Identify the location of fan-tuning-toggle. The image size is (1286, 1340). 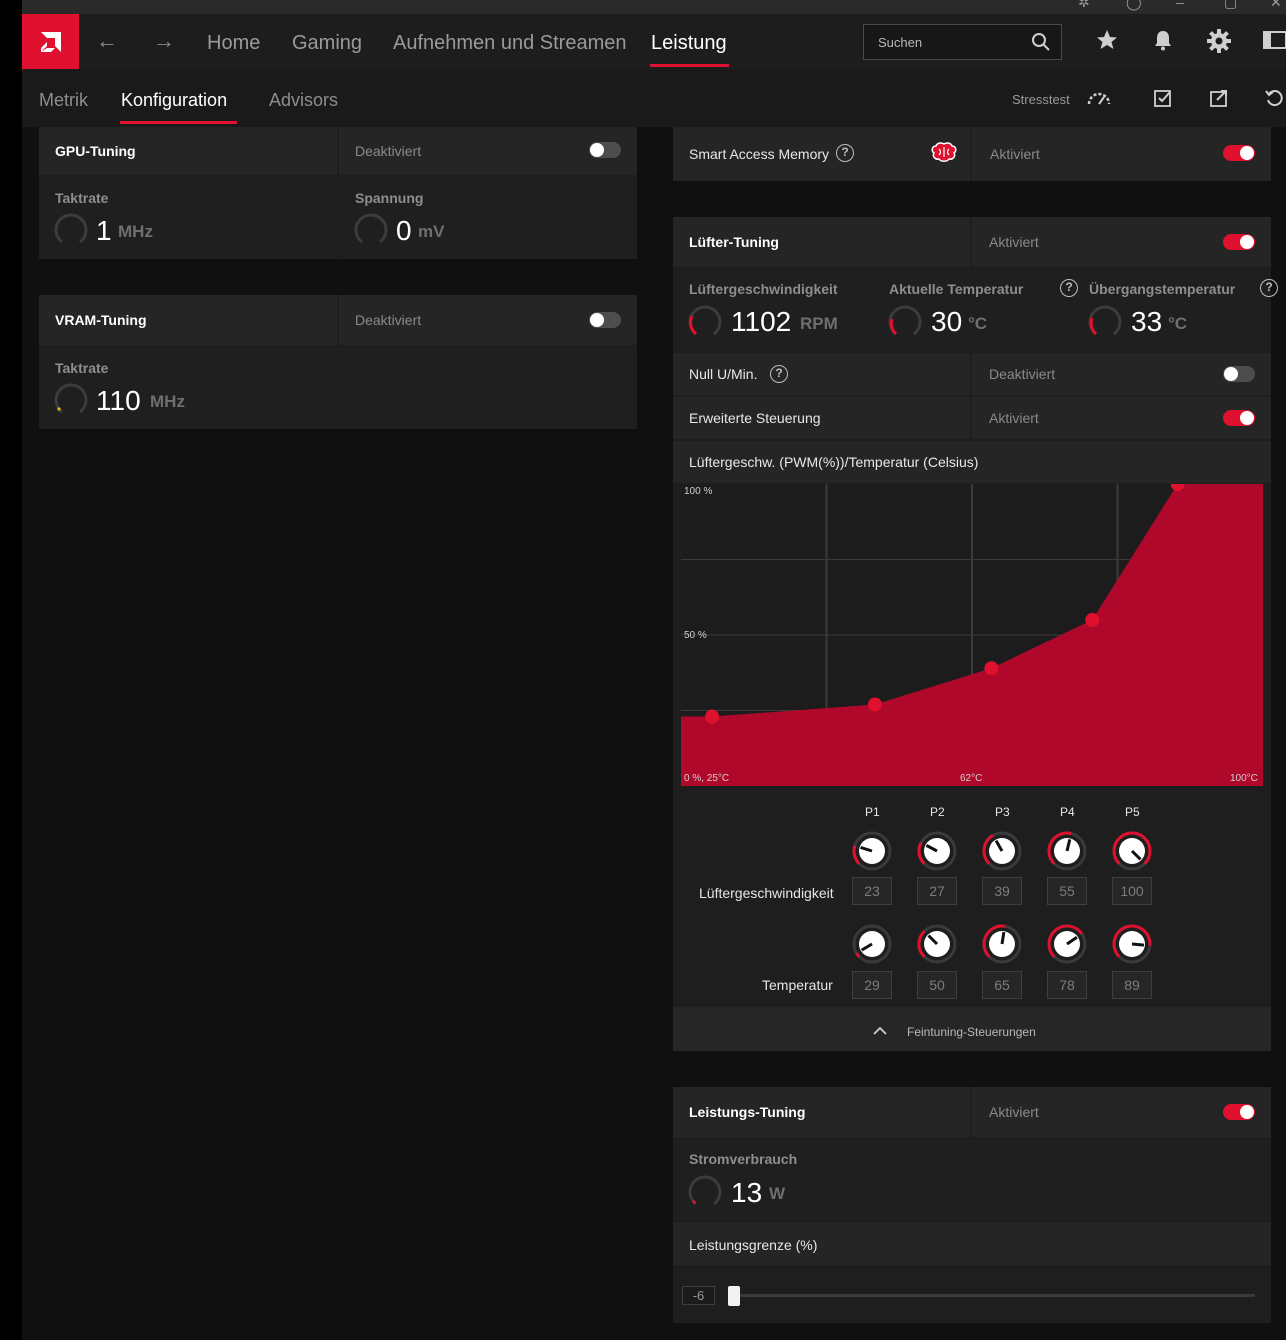
(1239, 242).